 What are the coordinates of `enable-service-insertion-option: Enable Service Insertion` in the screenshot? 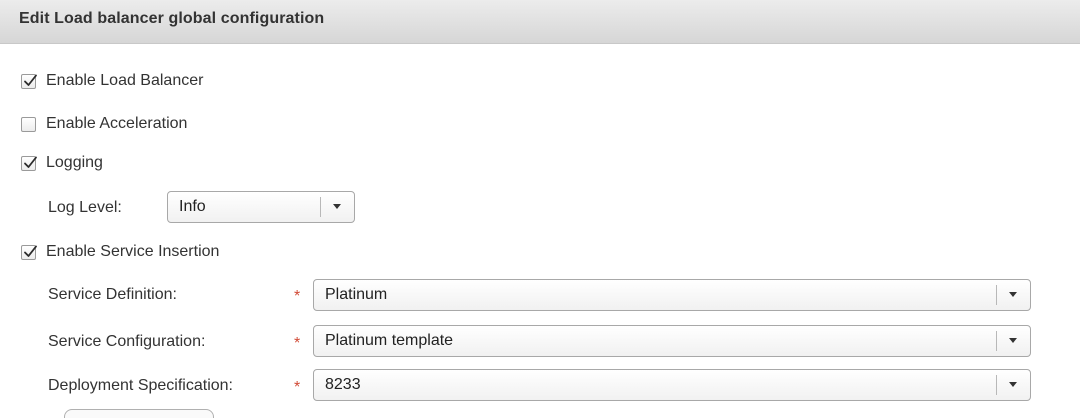 It's located at (120, 252).